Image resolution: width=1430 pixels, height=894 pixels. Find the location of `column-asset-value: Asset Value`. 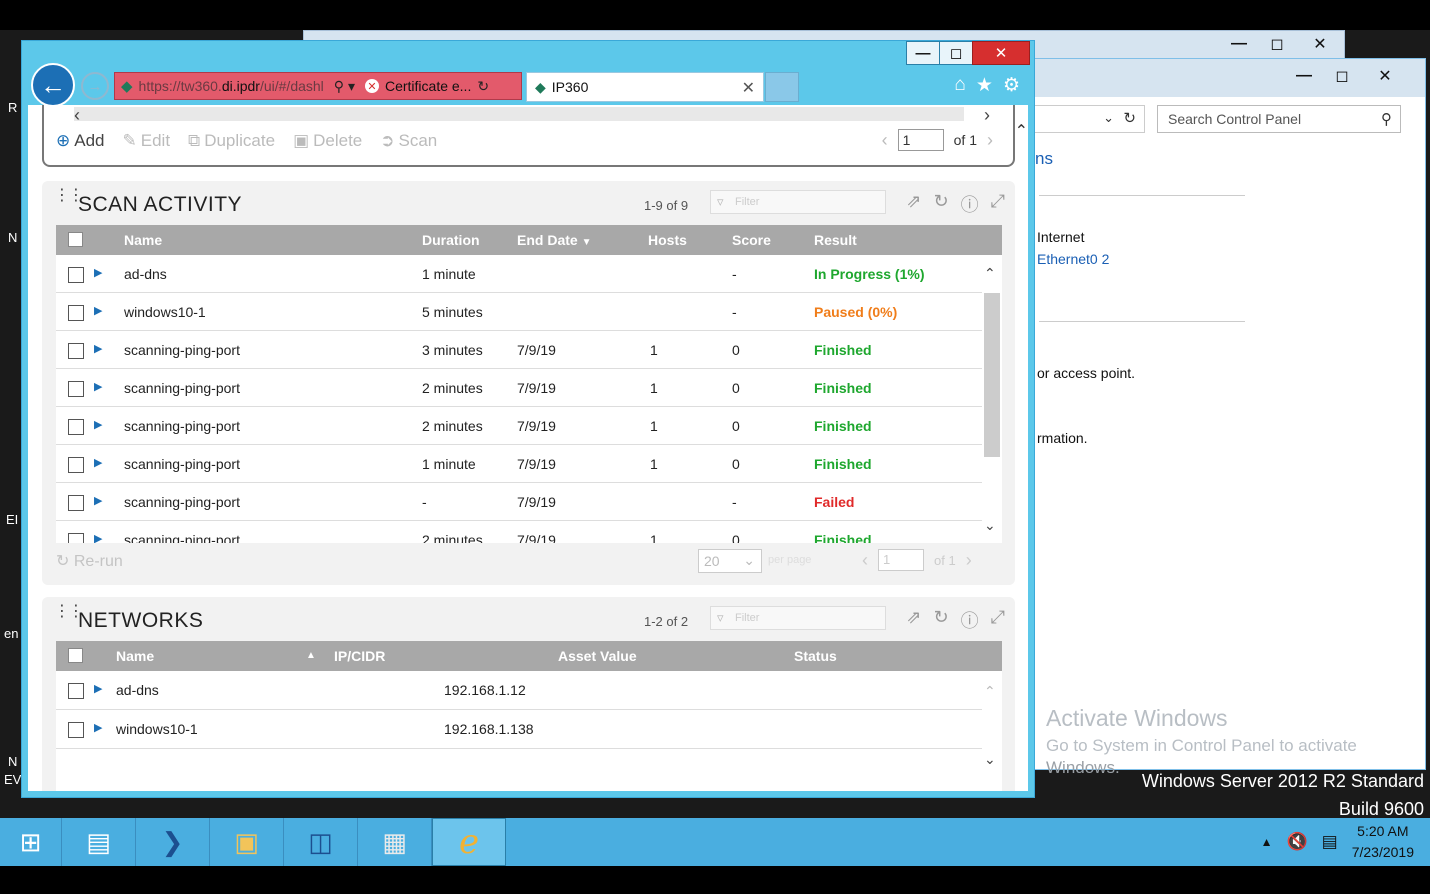

column-asset-value: Asset Value is located at coordinates (597, 656).